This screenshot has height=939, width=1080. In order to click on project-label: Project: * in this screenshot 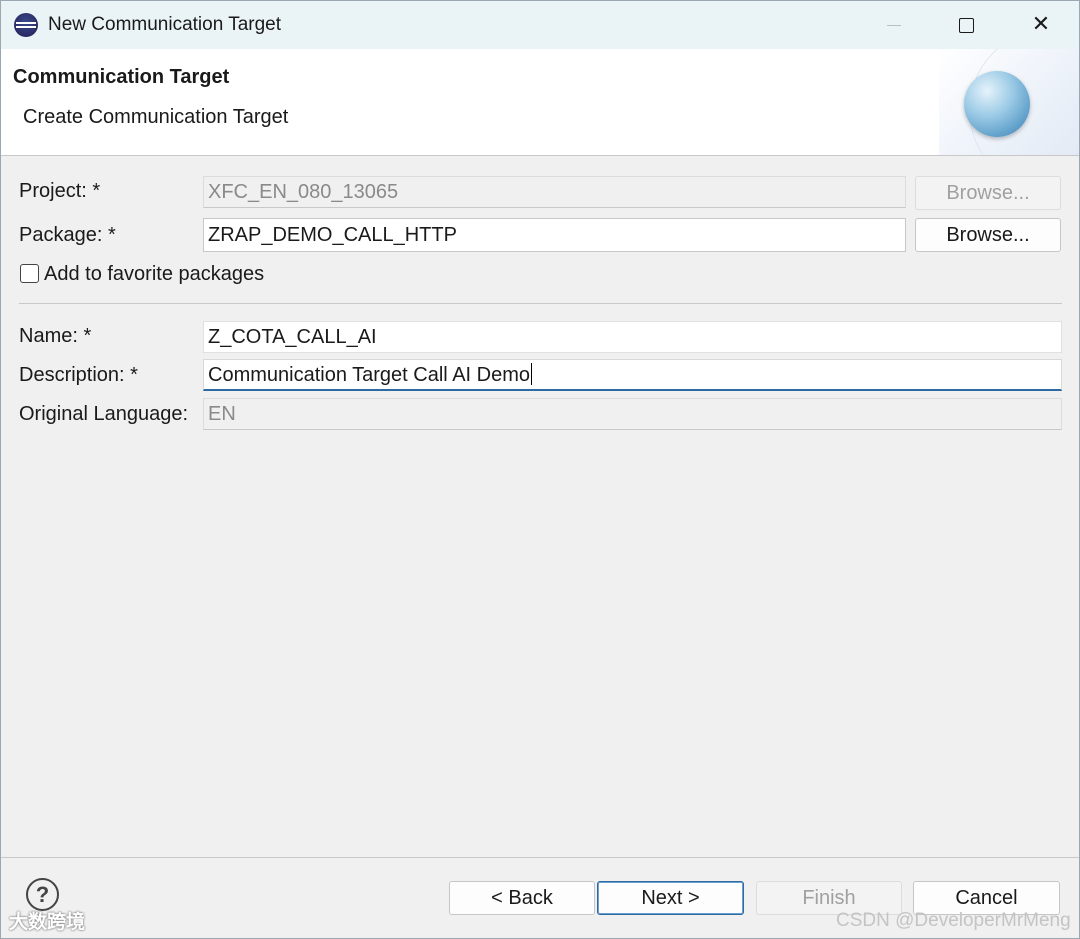, I will do `click(60, 191)`.